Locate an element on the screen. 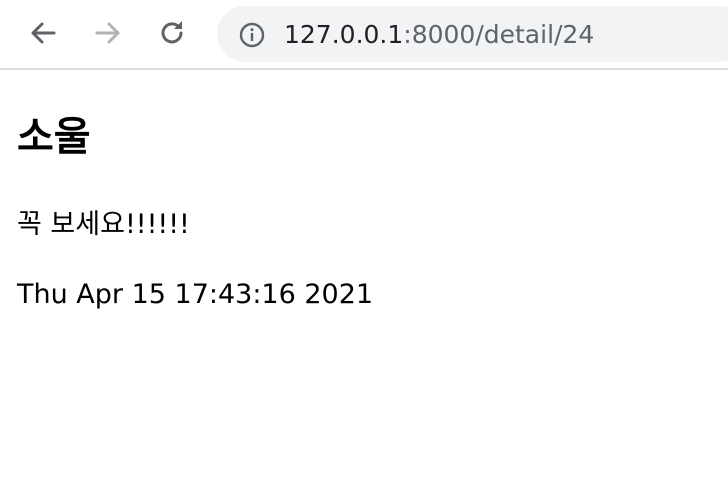  back-button is located at coordinates (43, 33).